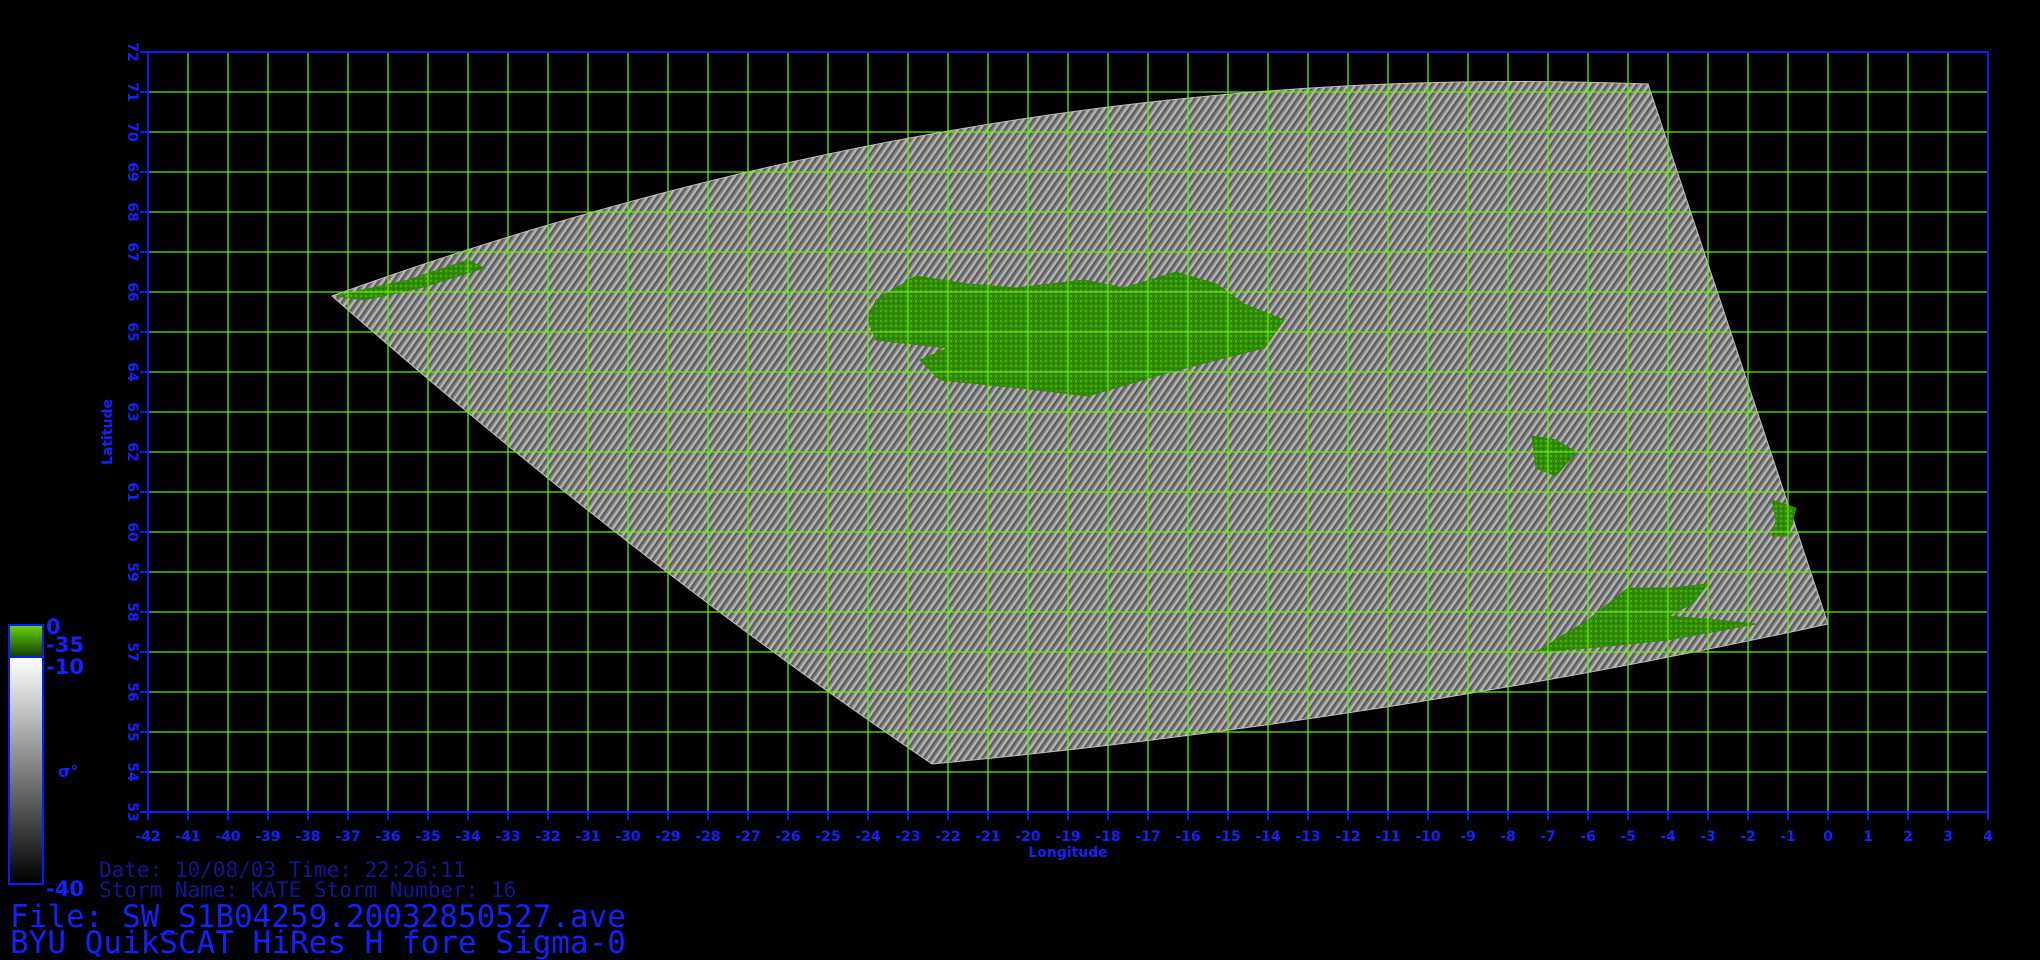  What do you see at coordinates (132, 772) in the screenshot?
I see `latitude-tick-label: 54` at bounding box center [132, 772].